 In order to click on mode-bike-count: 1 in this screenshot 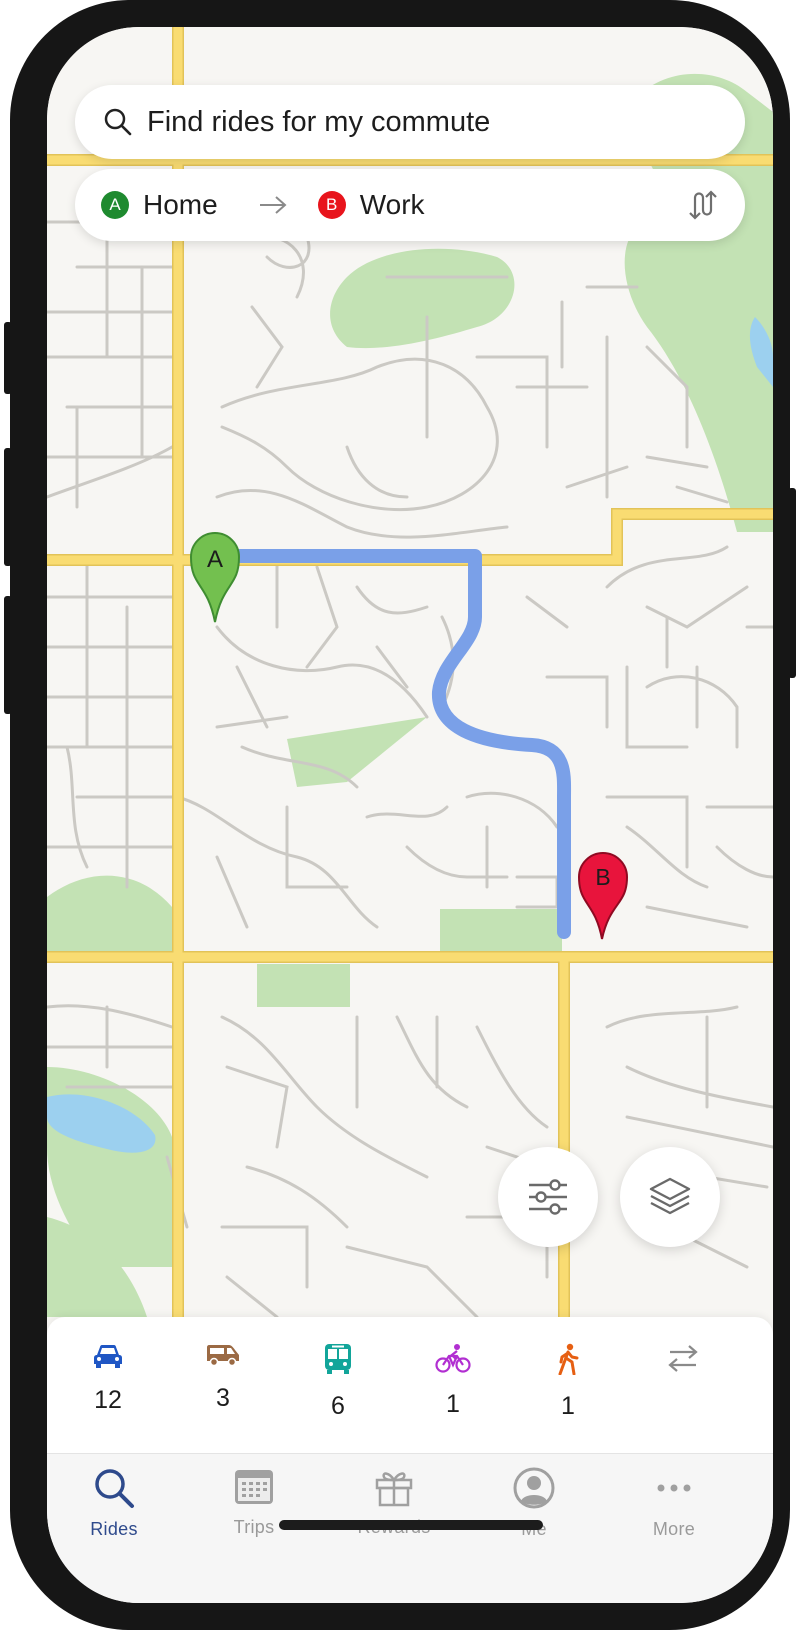, I will do `click(453, 1404)`.